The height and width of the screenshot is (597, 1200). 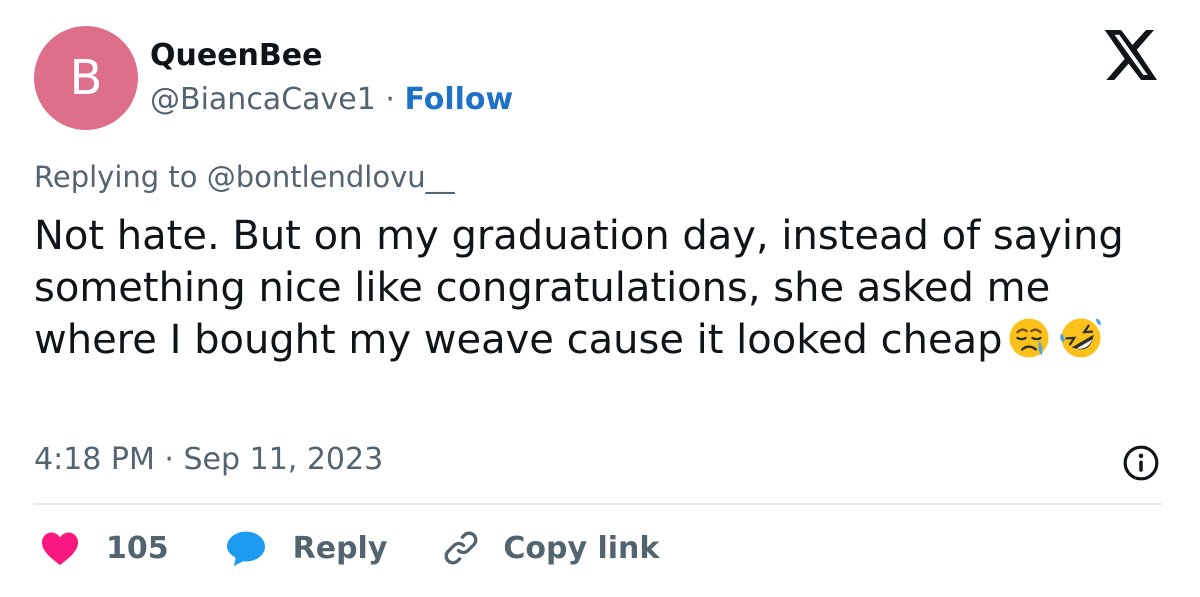 I want to click on rolling-on-floor-laughing-emoji-icon, so click(x=1080, y=338).